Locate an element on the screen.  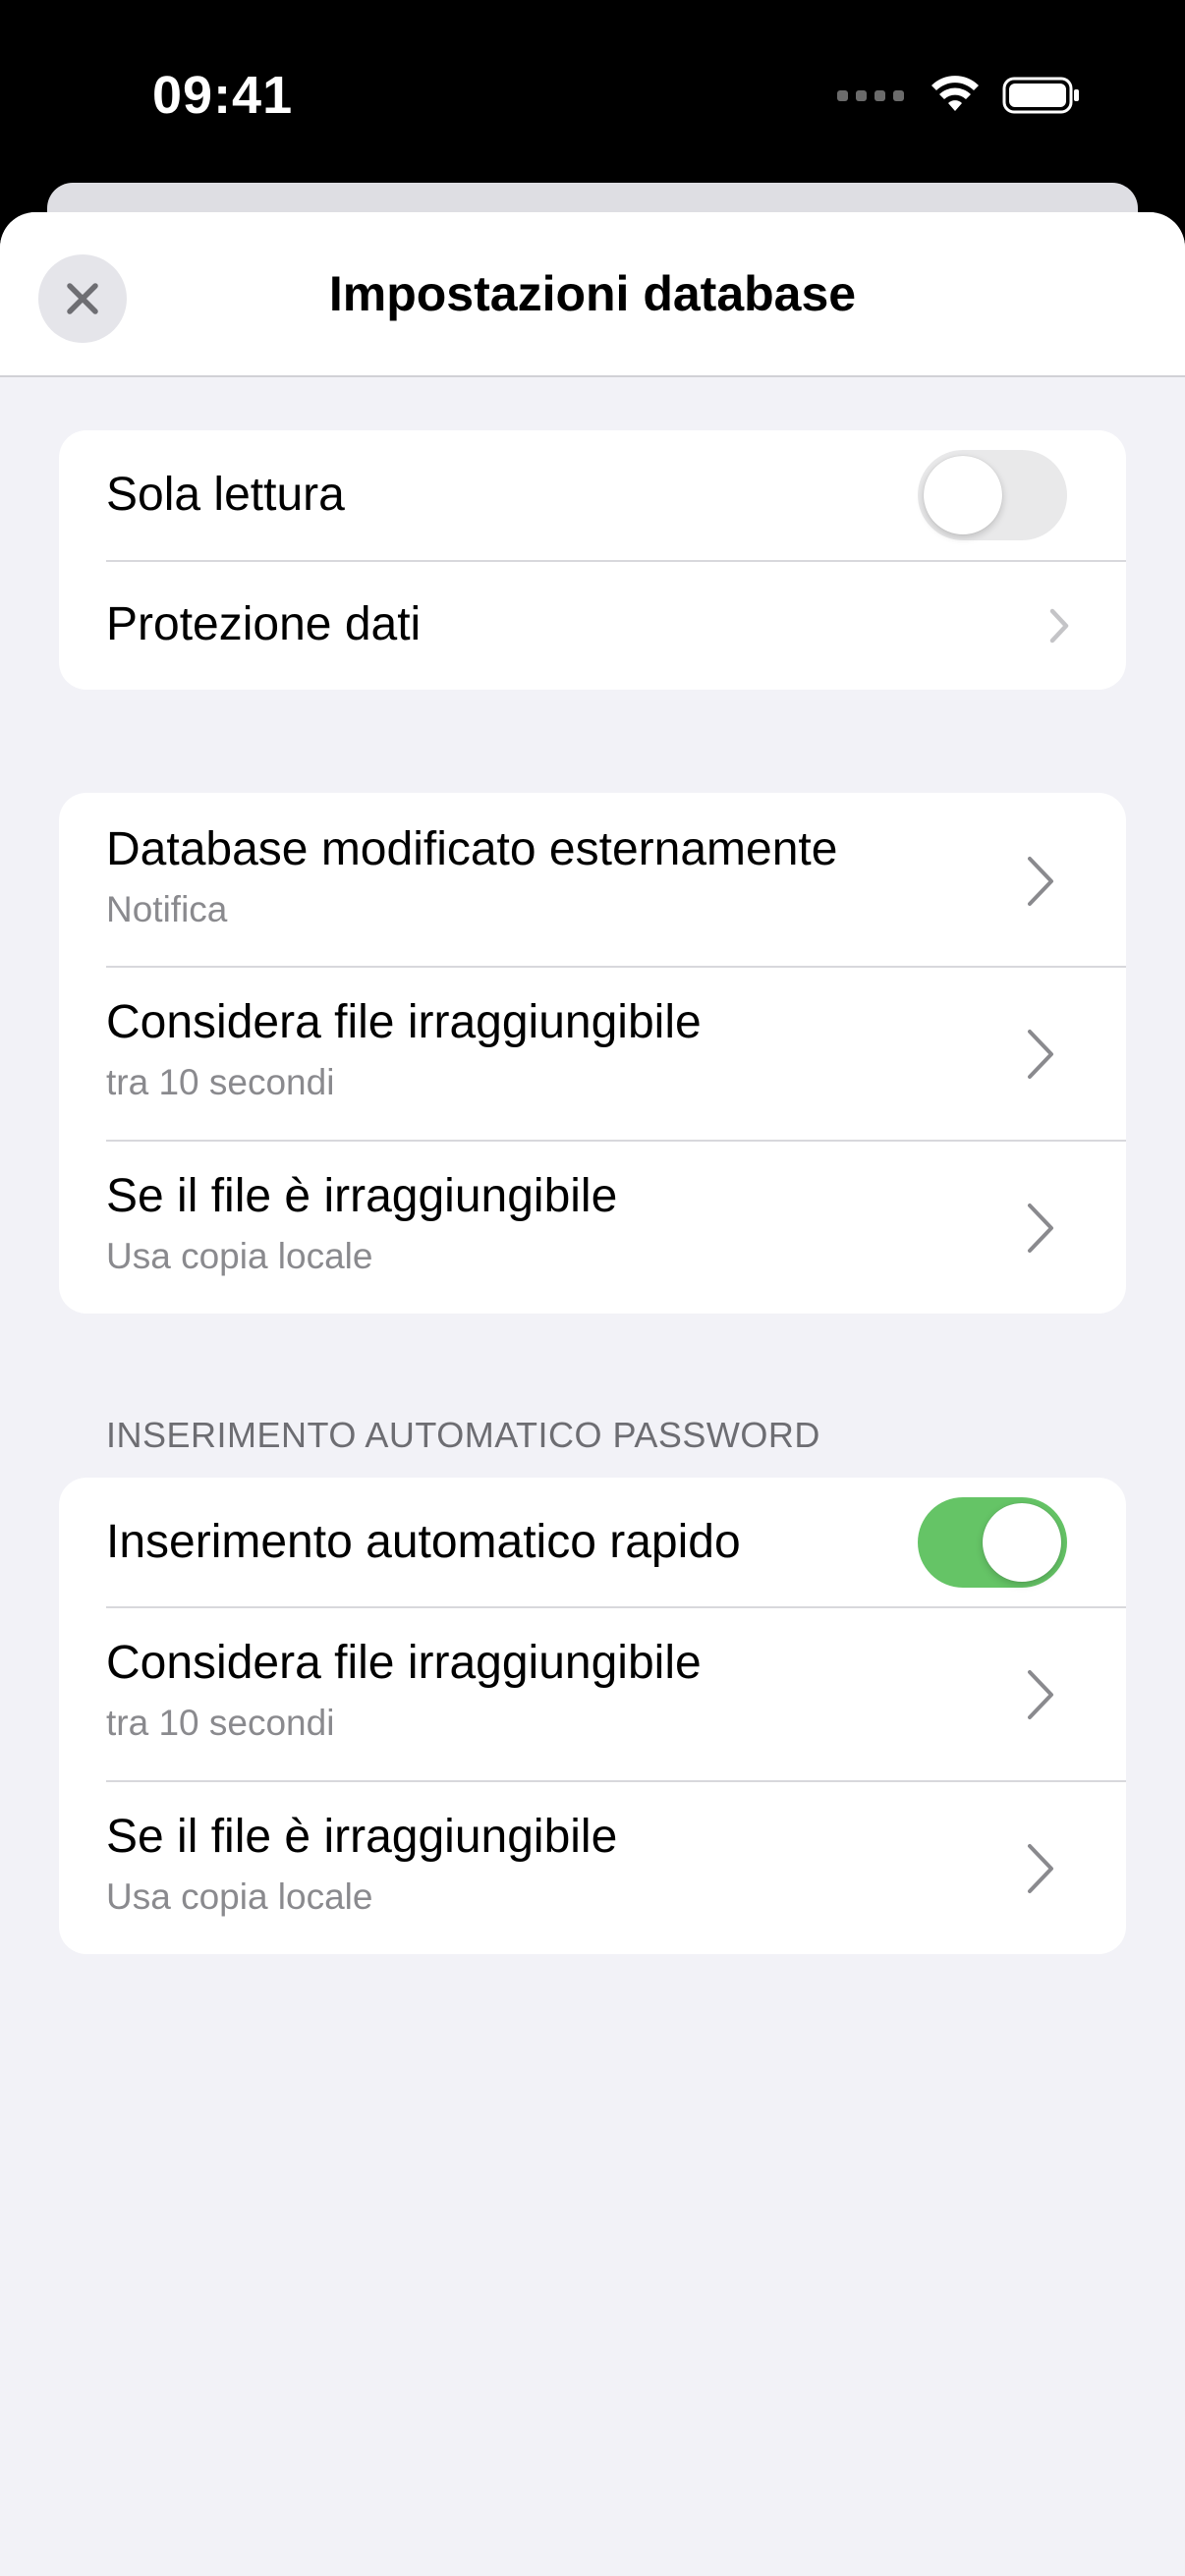
autofill-section-header: INSERIMENTO AUTOMATICO PASSWORD is located at coordinates (463, 1435).